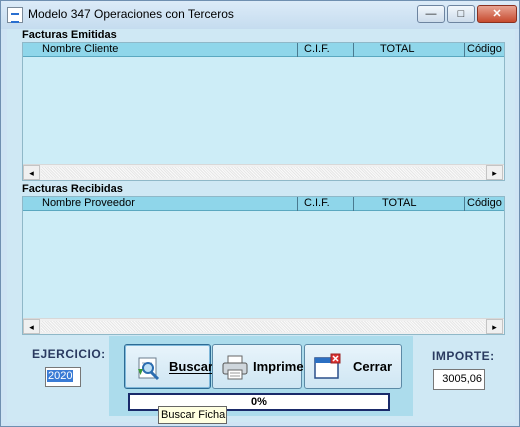  What do you see at coordinates (327, 367) in the screenshot?
I see `close-window-icon` at bounding box center [327, 367].